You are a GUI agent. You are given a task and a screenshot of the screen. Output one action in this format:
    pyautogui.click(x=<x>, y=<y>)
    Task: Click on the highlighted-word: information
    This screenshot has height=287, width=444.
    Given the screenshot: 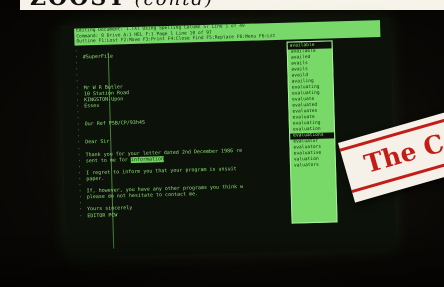 What is the action you would take?
    pyautogui.click(x=147, y=159)
    